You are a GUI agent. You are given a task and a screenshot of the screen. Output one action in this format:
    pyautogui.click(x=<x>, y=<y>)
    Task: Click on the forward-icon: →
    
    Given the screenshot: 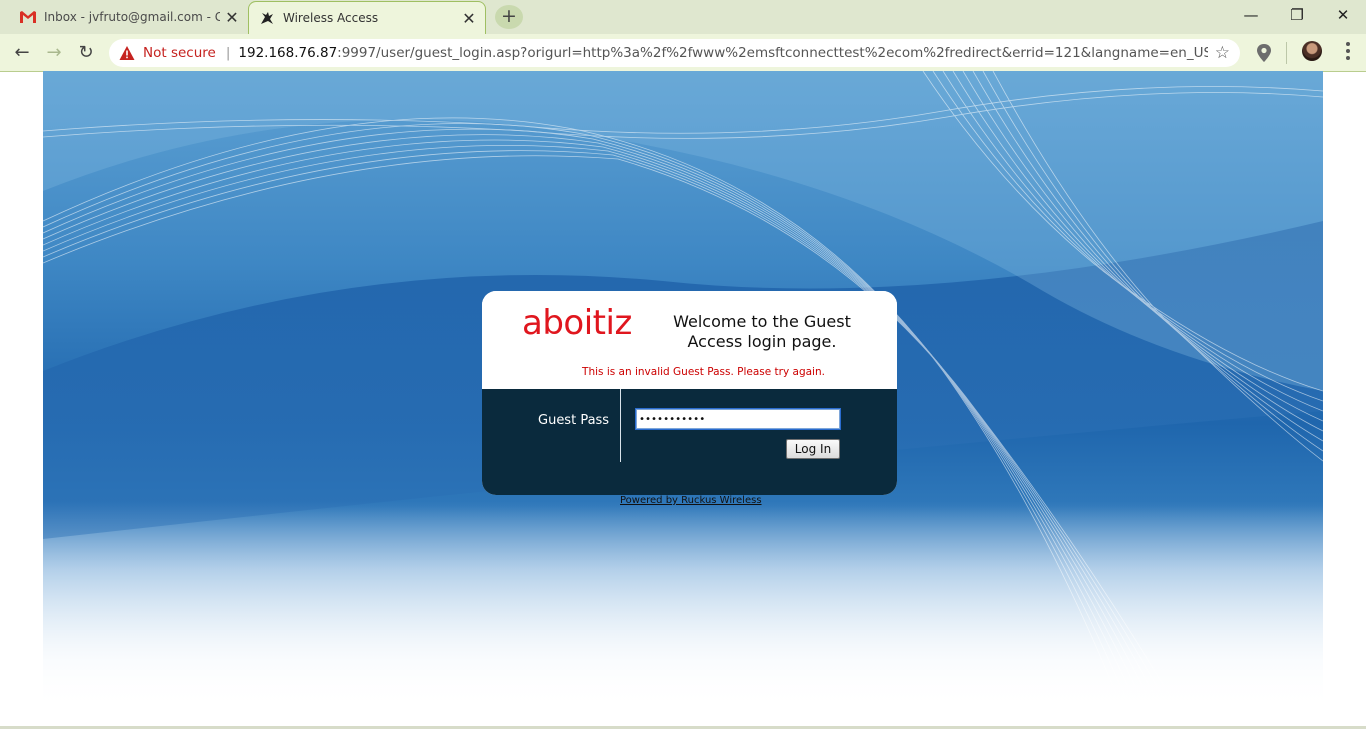 What is the action you would take?
    pyautogui.click(x=54, y=53)
    